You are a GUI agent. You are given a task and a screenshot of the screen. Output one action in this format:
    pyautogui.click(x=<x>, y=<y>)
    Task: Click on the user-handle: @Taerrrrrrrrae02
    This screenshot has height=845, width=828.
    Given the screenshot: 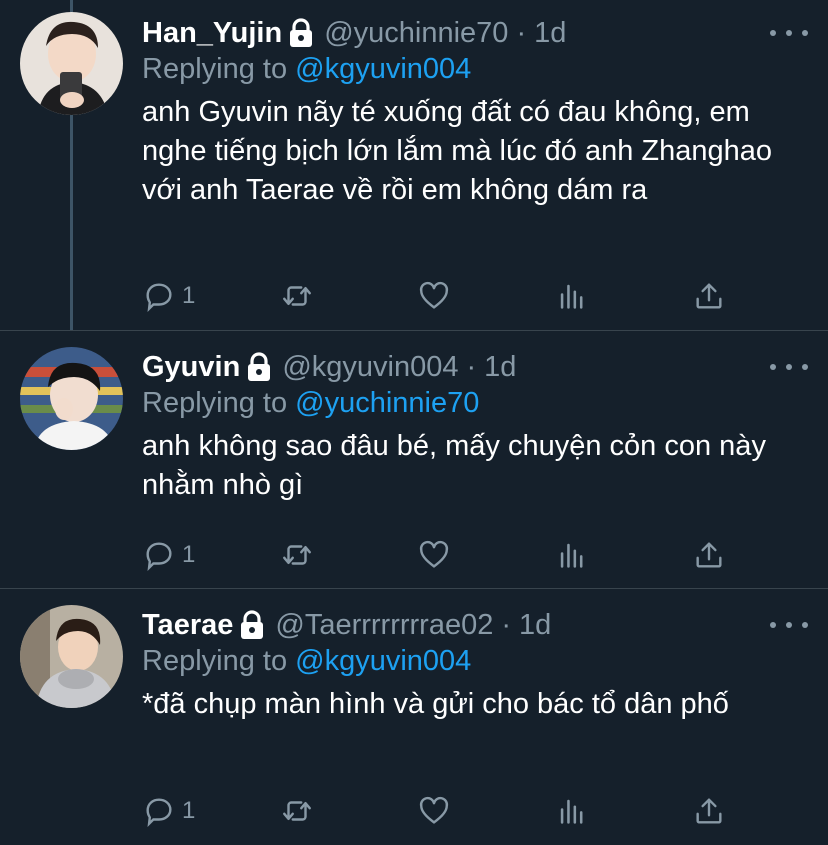 What is the action you would take?
    pyautogui.click(x=384, y=625)
    